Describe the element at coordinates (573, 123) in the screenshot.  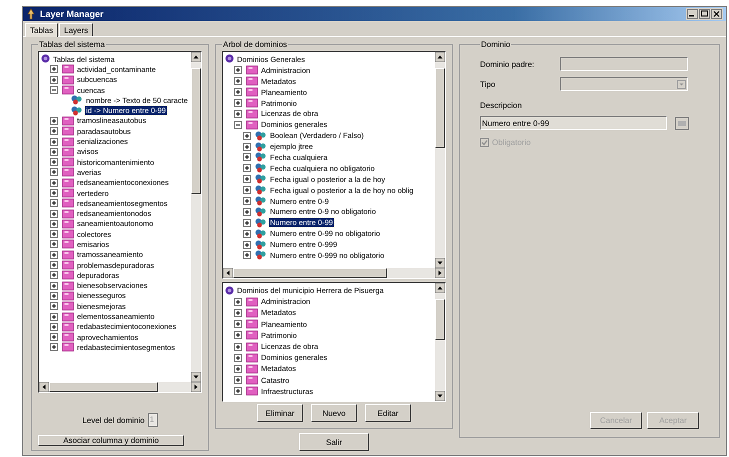
I see `description-field: Numero entre 0-99` at that location.